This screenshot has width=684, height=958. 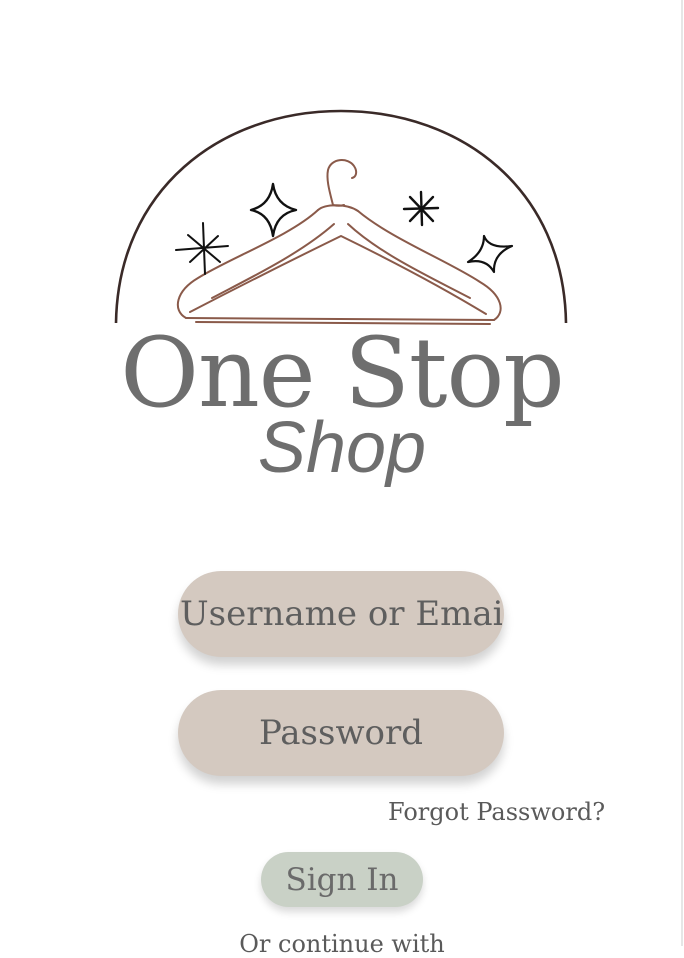 I want to click on brand-subtitle: Shop, so click(x=342, y=448).